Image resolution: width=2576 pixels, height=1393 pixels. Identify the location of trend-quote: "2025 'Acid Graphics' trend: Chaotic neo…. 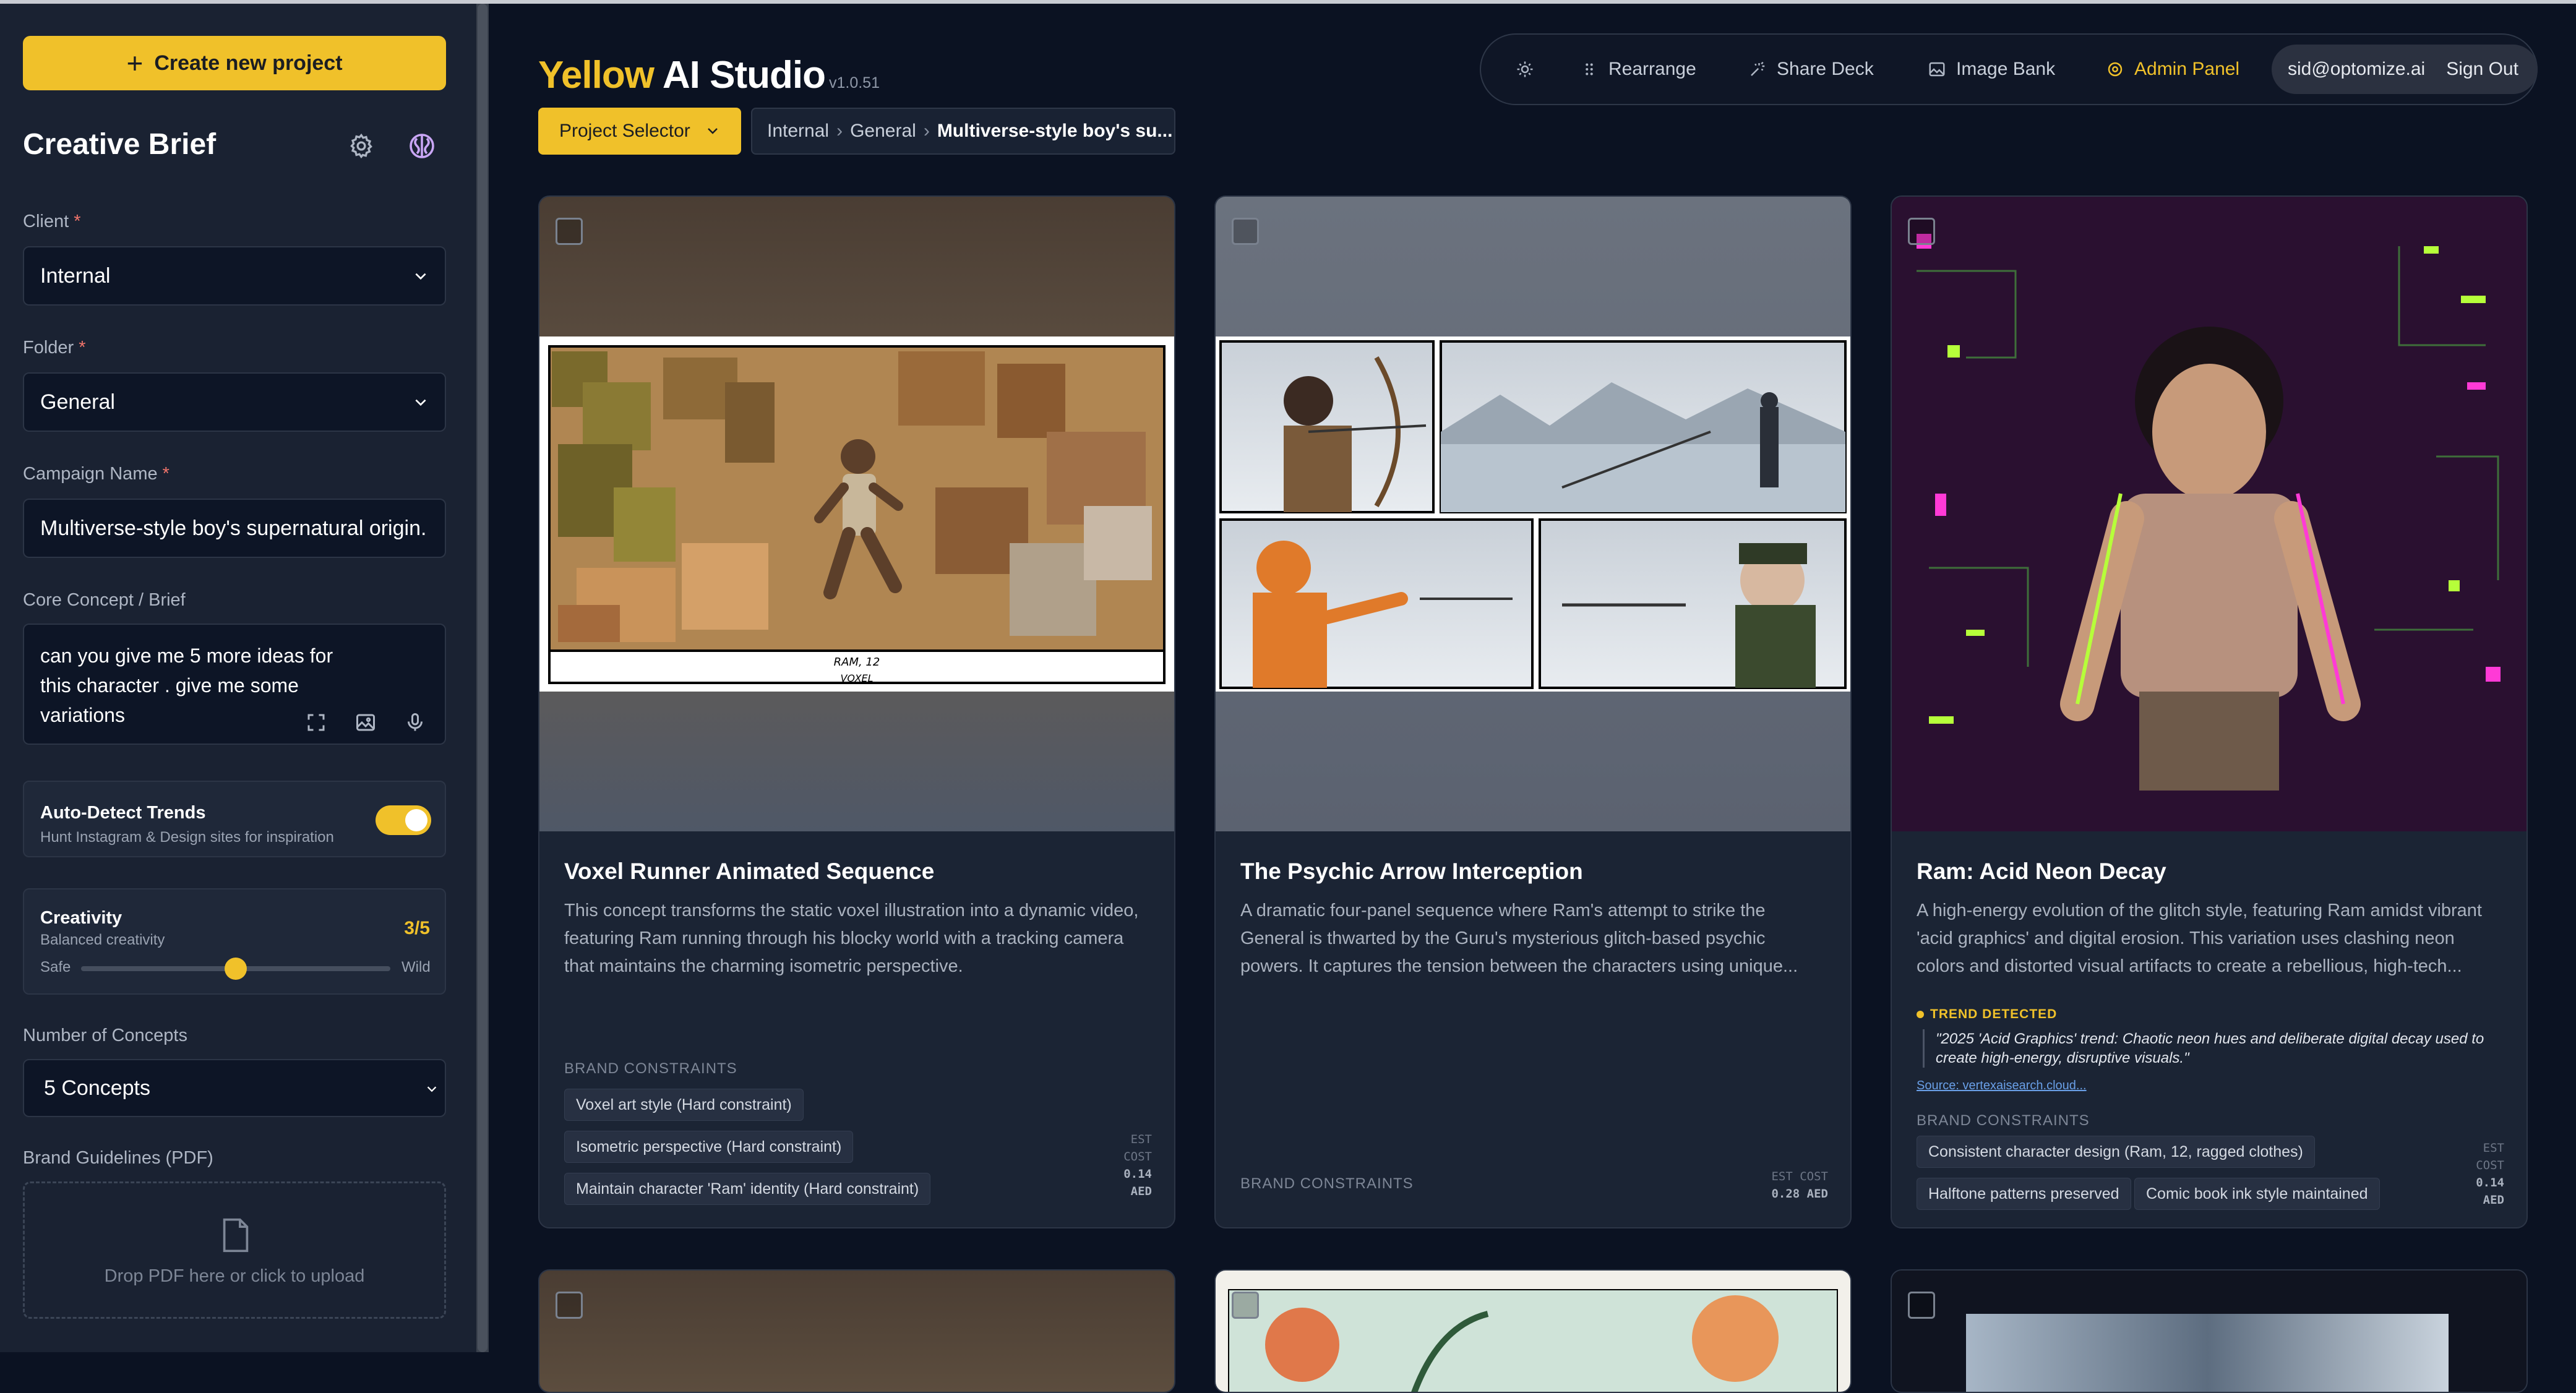
(2214, 1048).